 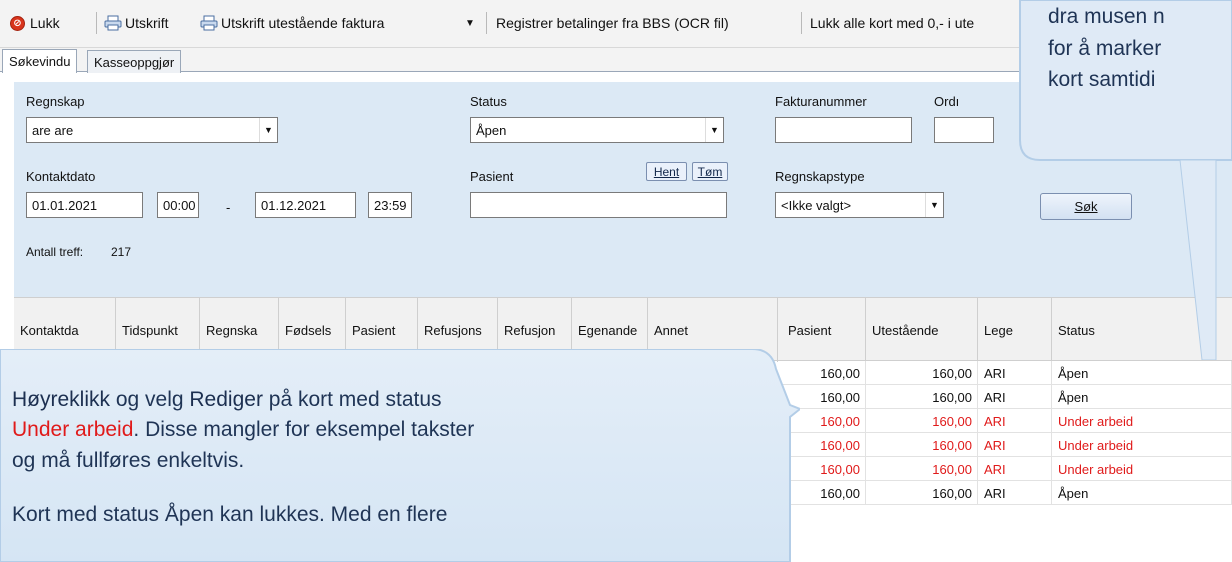 What do you see at coordinates (40, 61) in the screenshot?
I see `tab-sokevindu: Søkevindu` at bounding box center [40, 61].